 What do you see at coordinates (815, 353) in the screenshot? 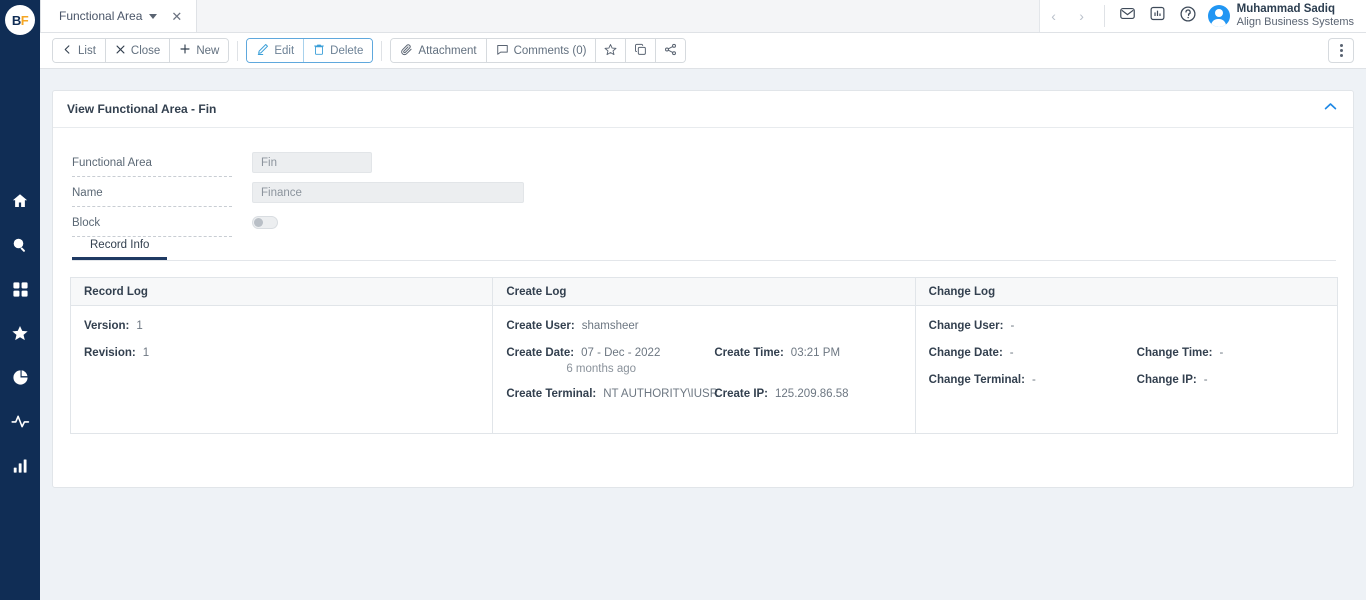
I see `create-time-value: 03:21 PM` at bounding box center [815, 353].